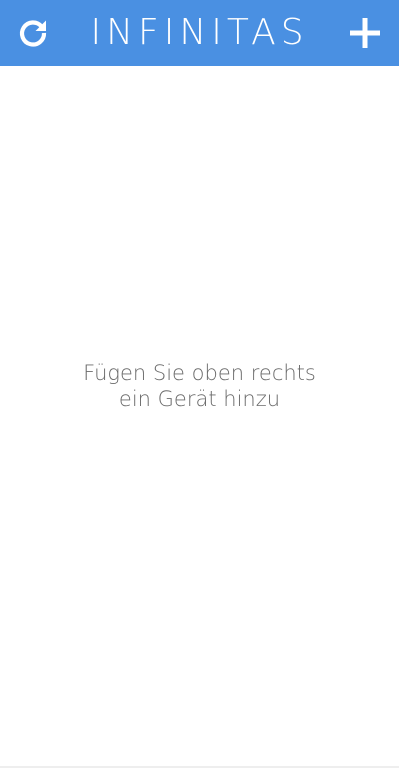 This screenshot has height=768, width=399. I want to click on plus-icon, so click(365, 33).